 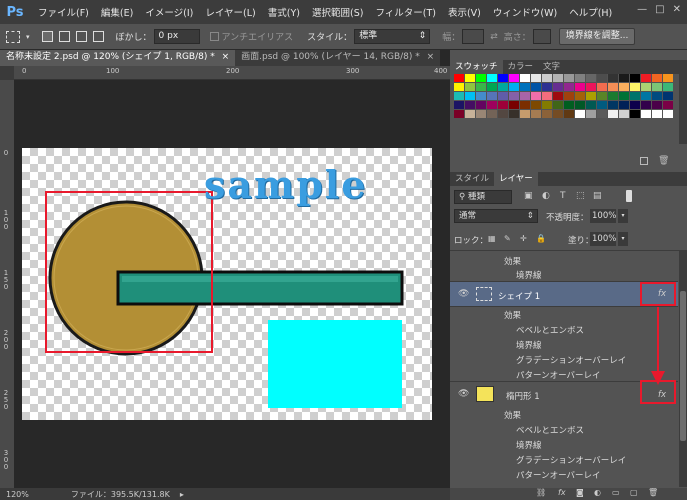 What do you see at coordinates (13, 36) in the screenshot?
I see `marquee-tool-icon` at bounding box center [13, 36].